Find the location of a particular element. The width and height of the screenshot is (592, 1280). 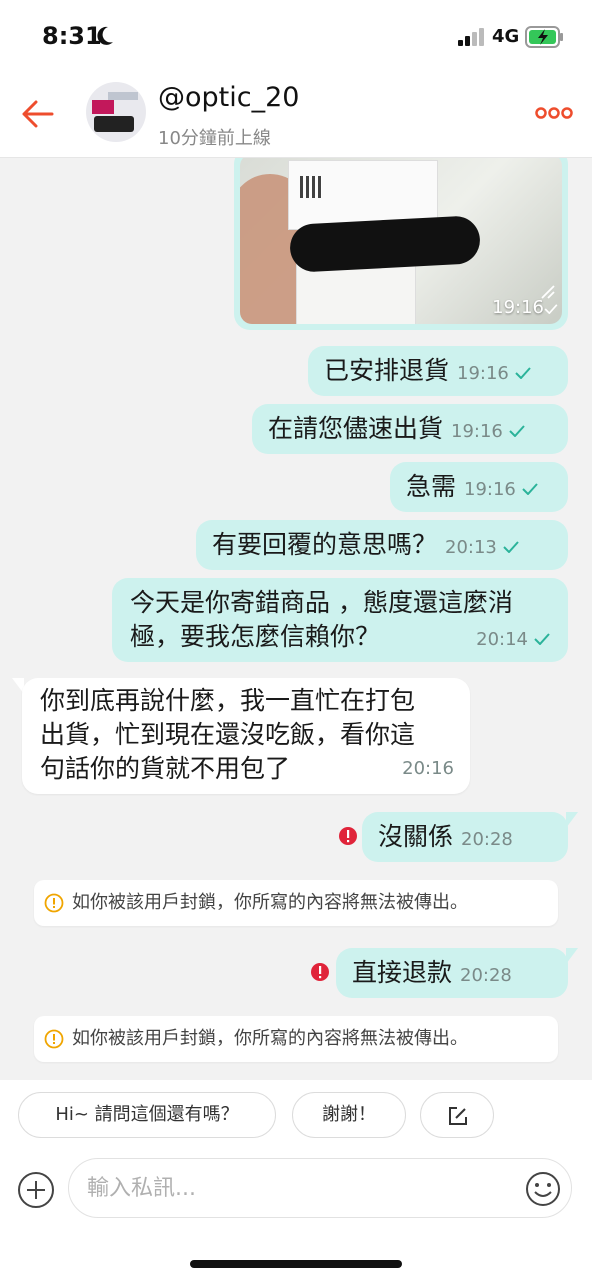

moon-icon is located at coordinates (105, 35).